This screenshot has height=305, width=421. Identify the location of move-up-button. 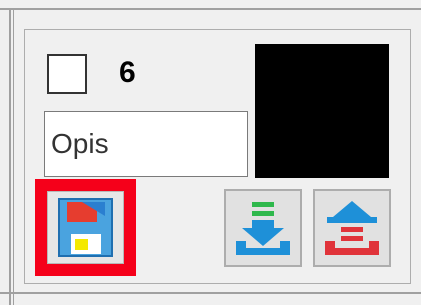
(352, 228).